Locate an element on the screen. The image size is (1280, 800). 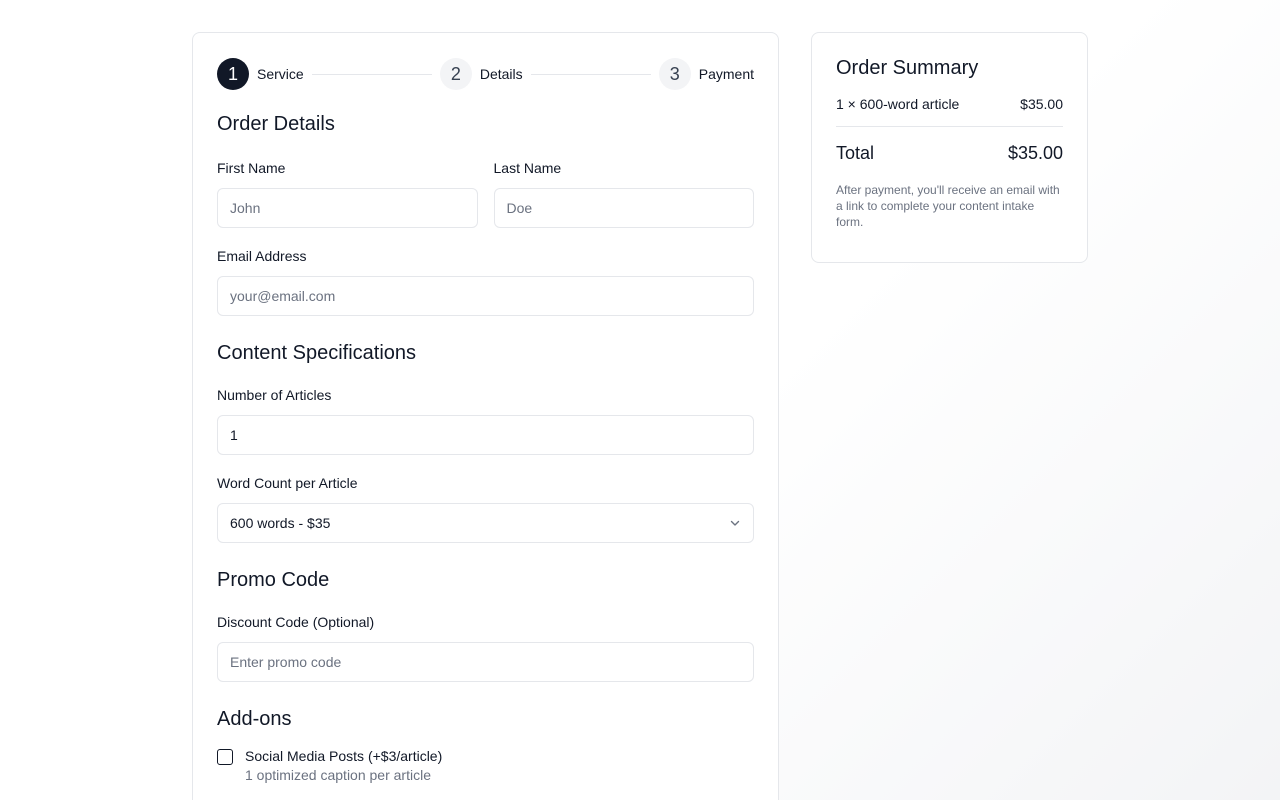
step-label: Details is located at coordinates (501, 74).